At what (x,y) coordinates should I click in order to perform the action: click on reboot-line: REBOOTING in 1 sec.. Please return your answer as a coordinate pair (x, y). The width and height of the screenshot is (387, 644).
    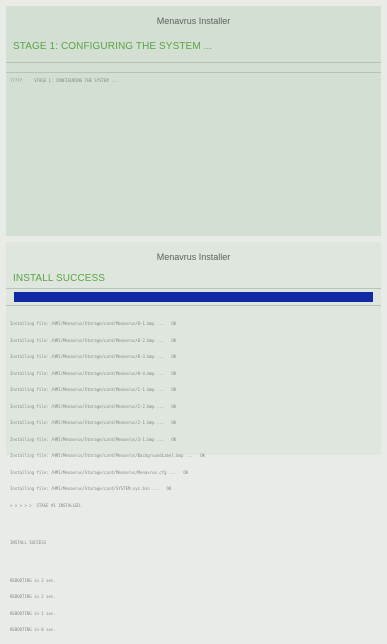
    Looking at the image, I should click on (33, 613).